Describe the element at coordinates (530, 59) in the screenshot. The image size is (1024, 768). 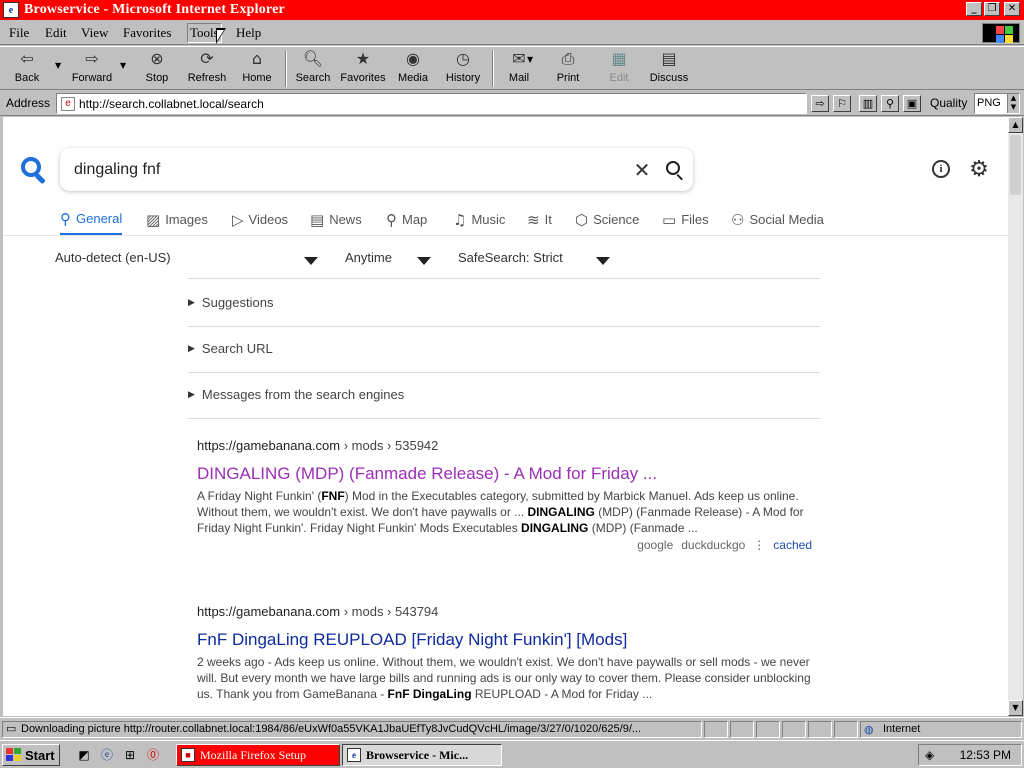
I see `mail-dropdown-icon: ▼` at that location.